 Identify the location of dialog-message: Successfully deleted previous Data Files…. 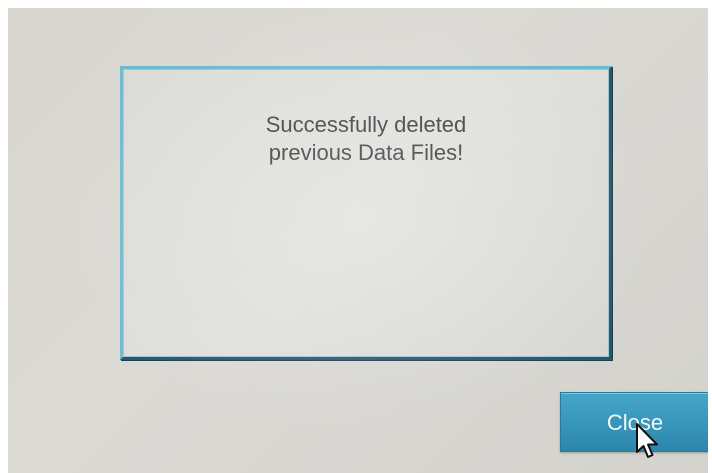
(366, 138).